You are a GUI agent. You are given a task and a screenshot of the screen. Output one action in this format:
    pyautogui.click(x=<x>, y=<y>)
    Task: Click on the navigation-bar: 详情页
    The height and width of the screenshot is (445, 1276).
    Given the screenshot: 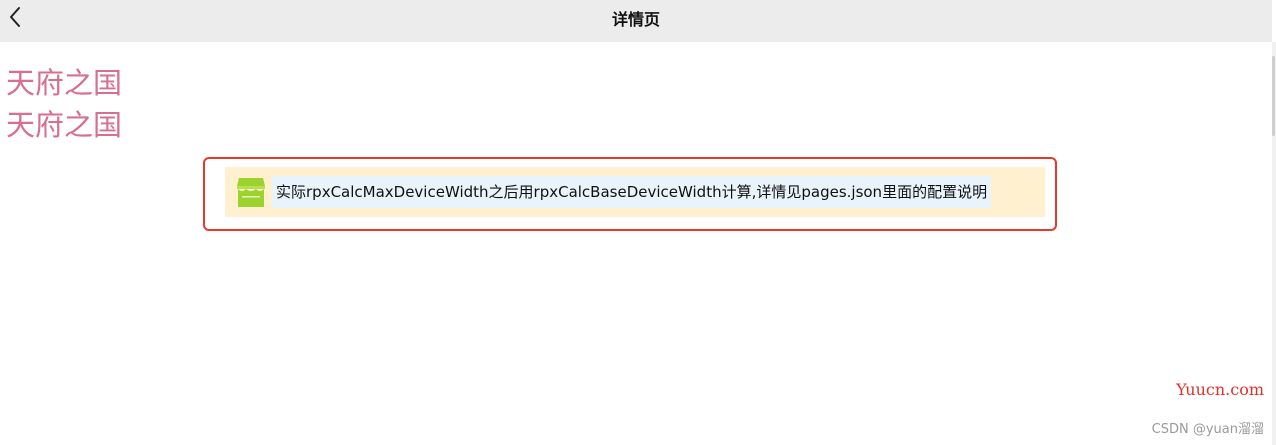 What is the action you would take?
    pyautogui.click(x=636, y=21)
    